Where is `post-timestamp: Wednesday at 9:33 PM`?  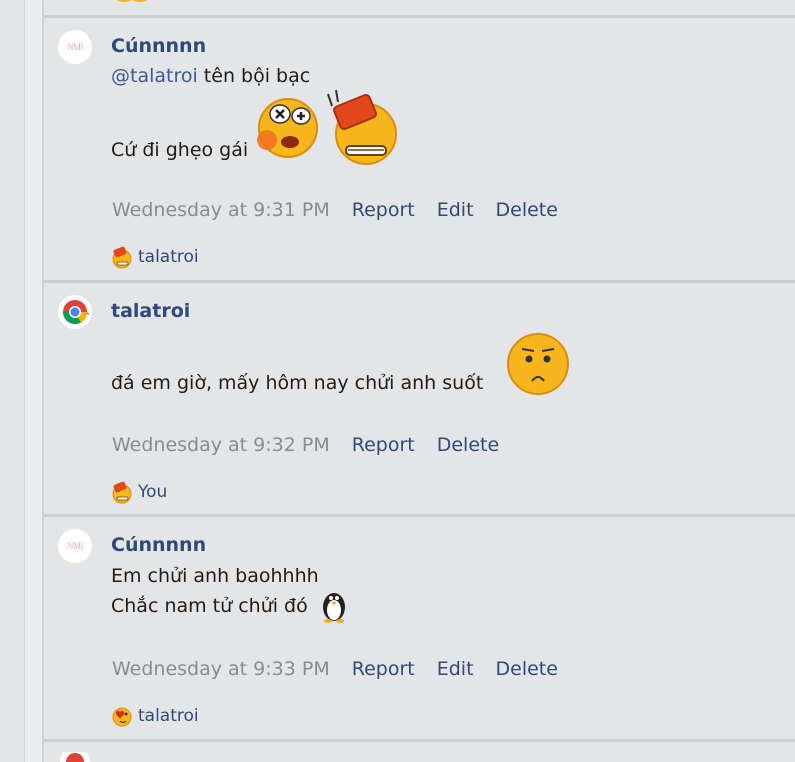 post-timestamp: Wednesday at 9:33 PM is located at coordinates (221, 669).